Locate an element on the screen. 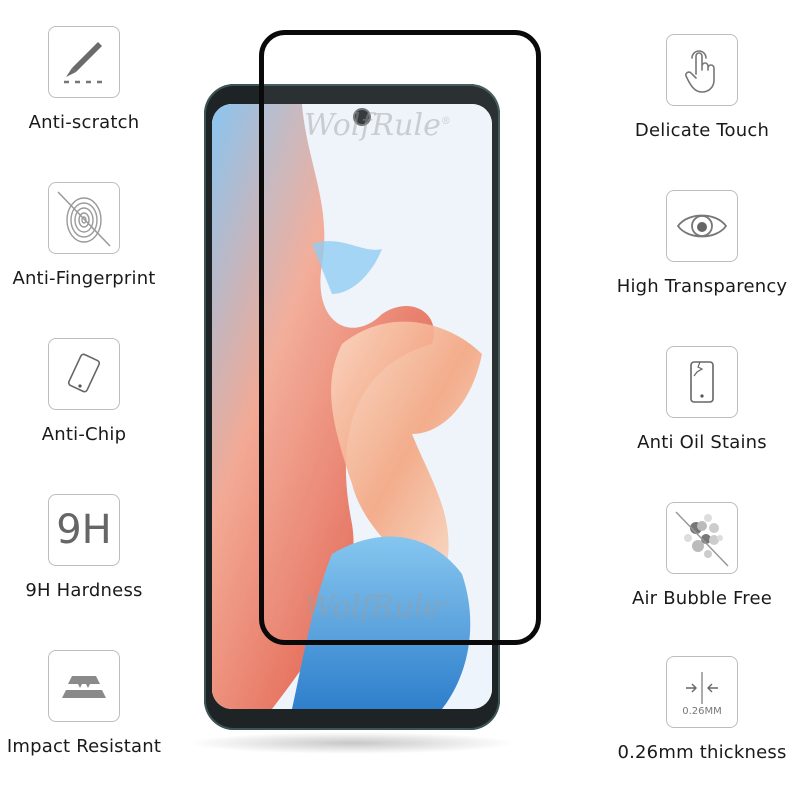  feature-label: Anti Oil Stains is located at coordinates (702, 442).